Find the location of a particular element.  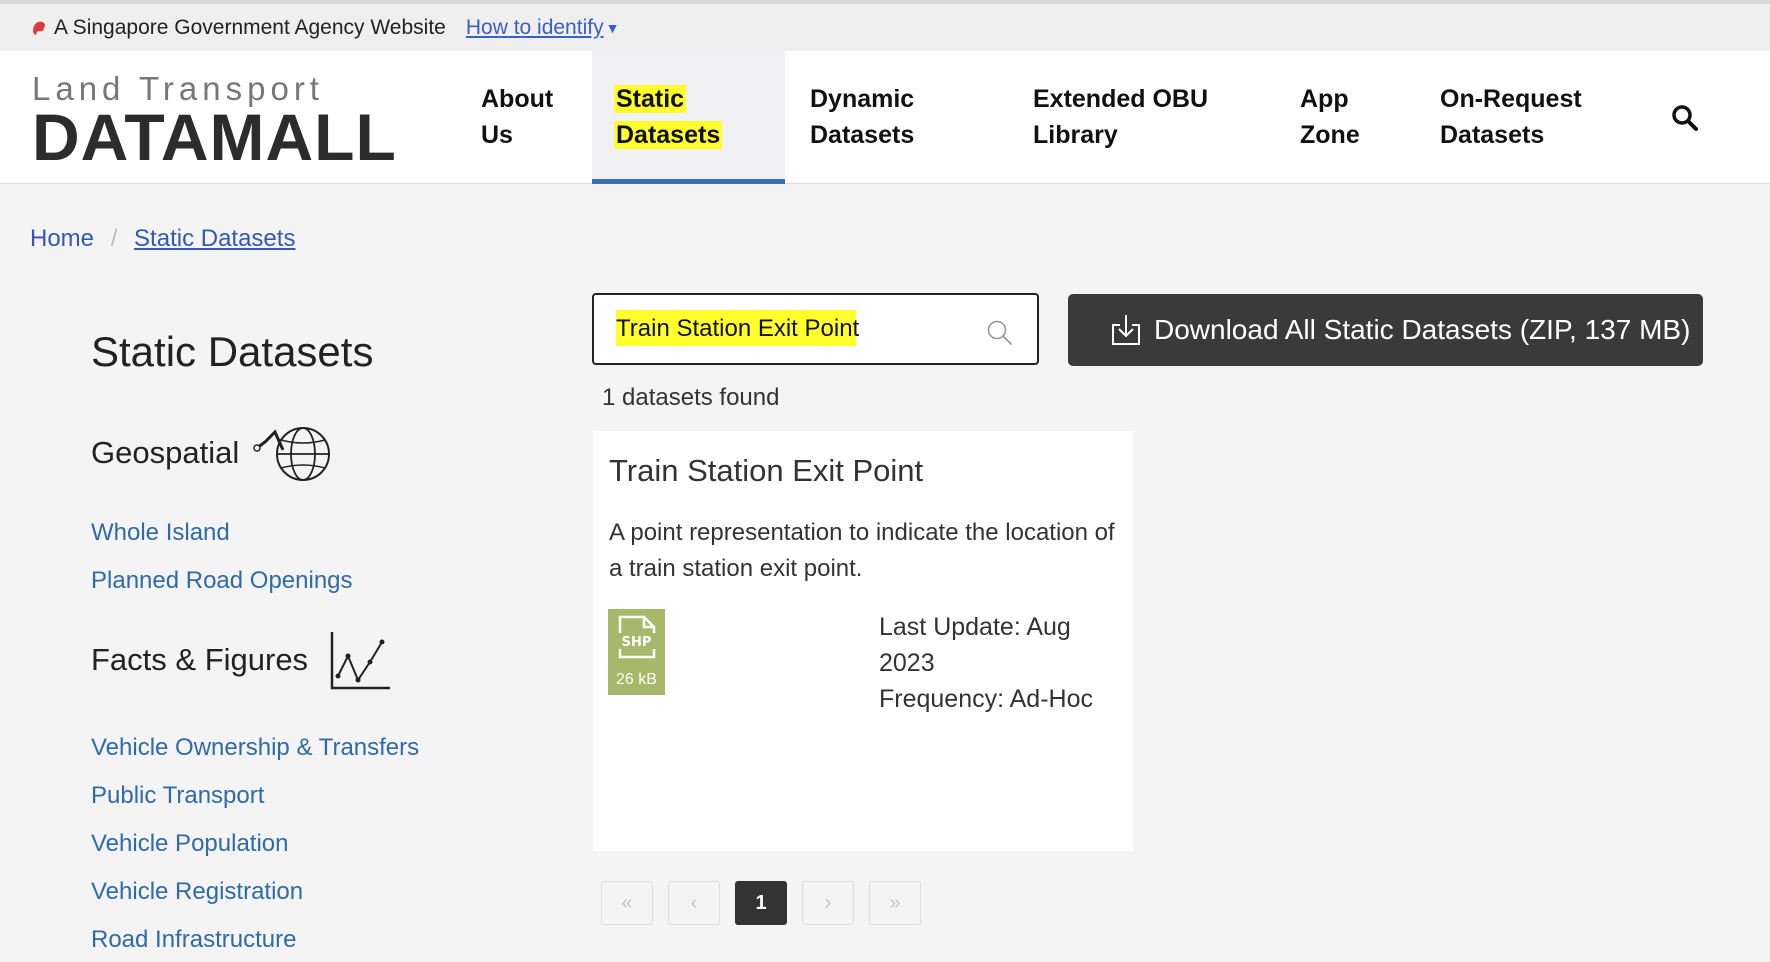

results-count: 1 datasets found is located at coordinates (691, 397).